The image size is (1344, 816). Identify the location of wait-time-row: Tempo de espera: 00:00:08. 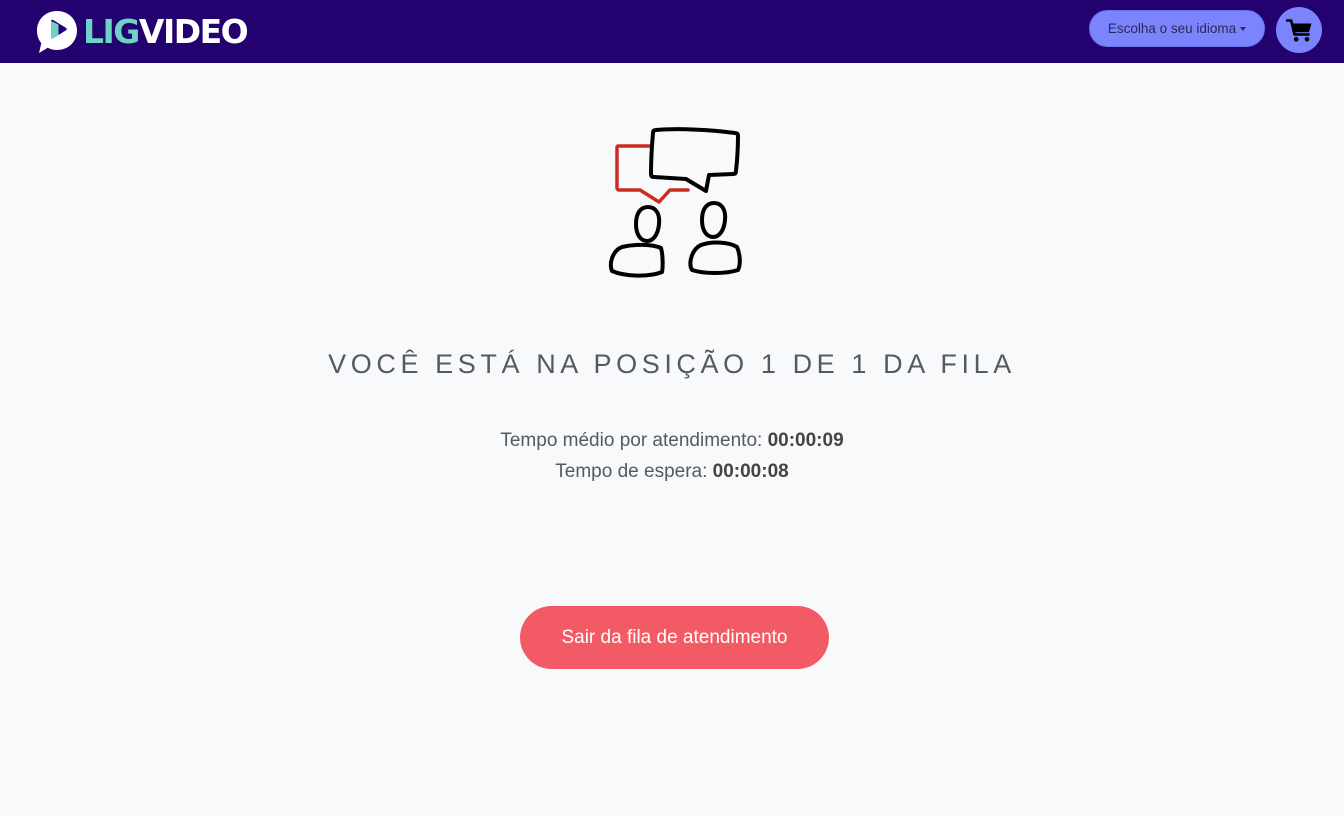
(672, 473).